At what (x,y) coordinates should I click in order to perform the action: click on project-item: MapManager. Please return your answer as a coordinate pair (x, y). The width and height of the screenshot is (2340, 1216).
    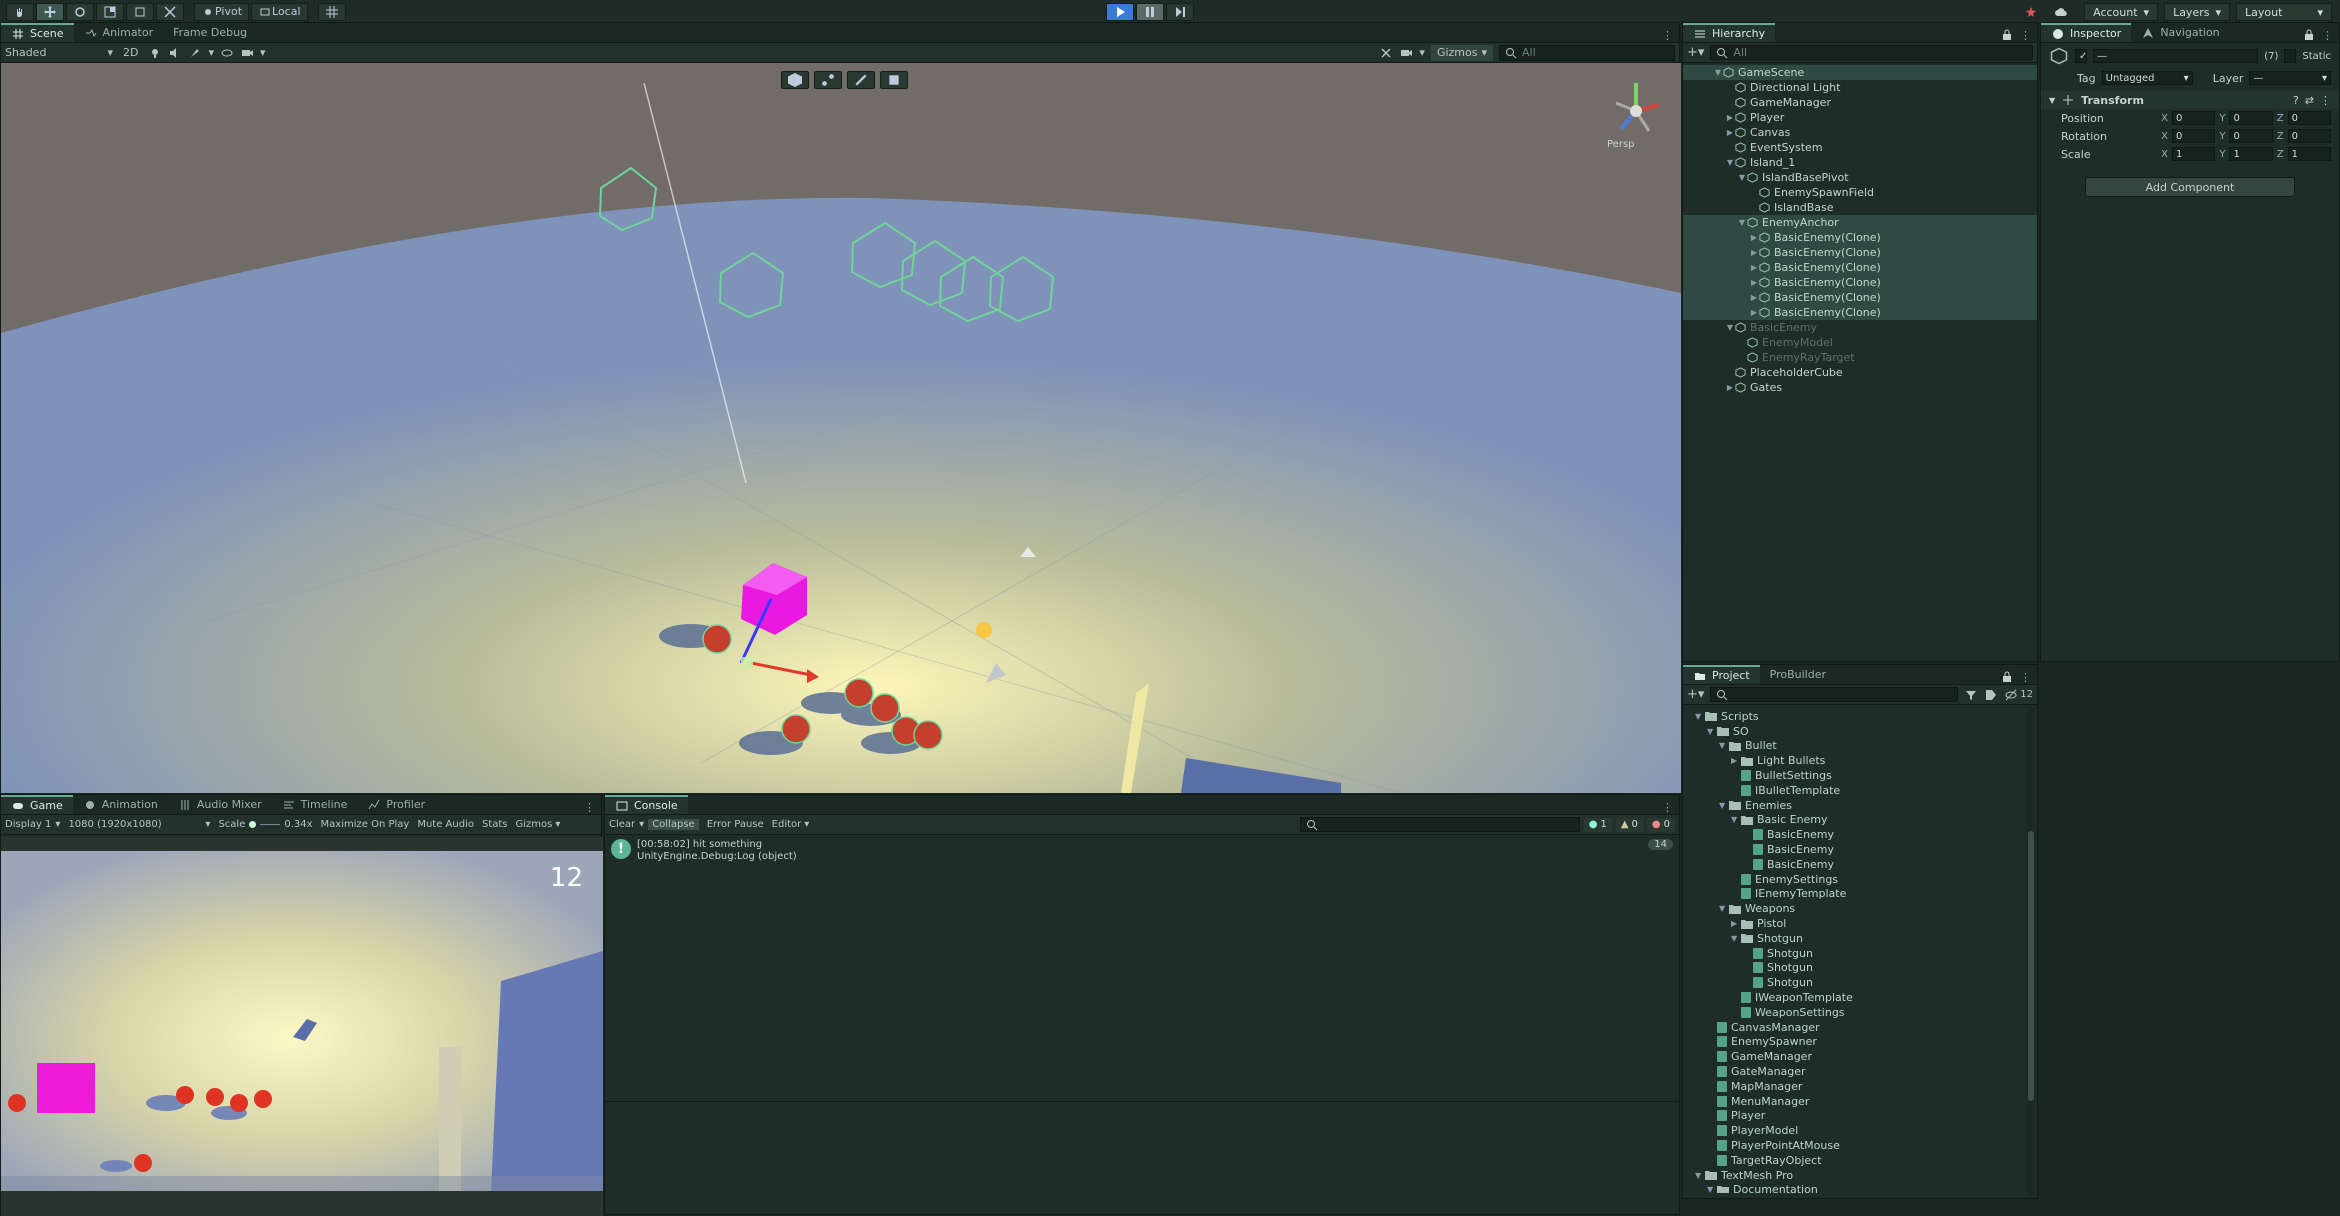
    Looking at the image, I should click on (1860, 1086).